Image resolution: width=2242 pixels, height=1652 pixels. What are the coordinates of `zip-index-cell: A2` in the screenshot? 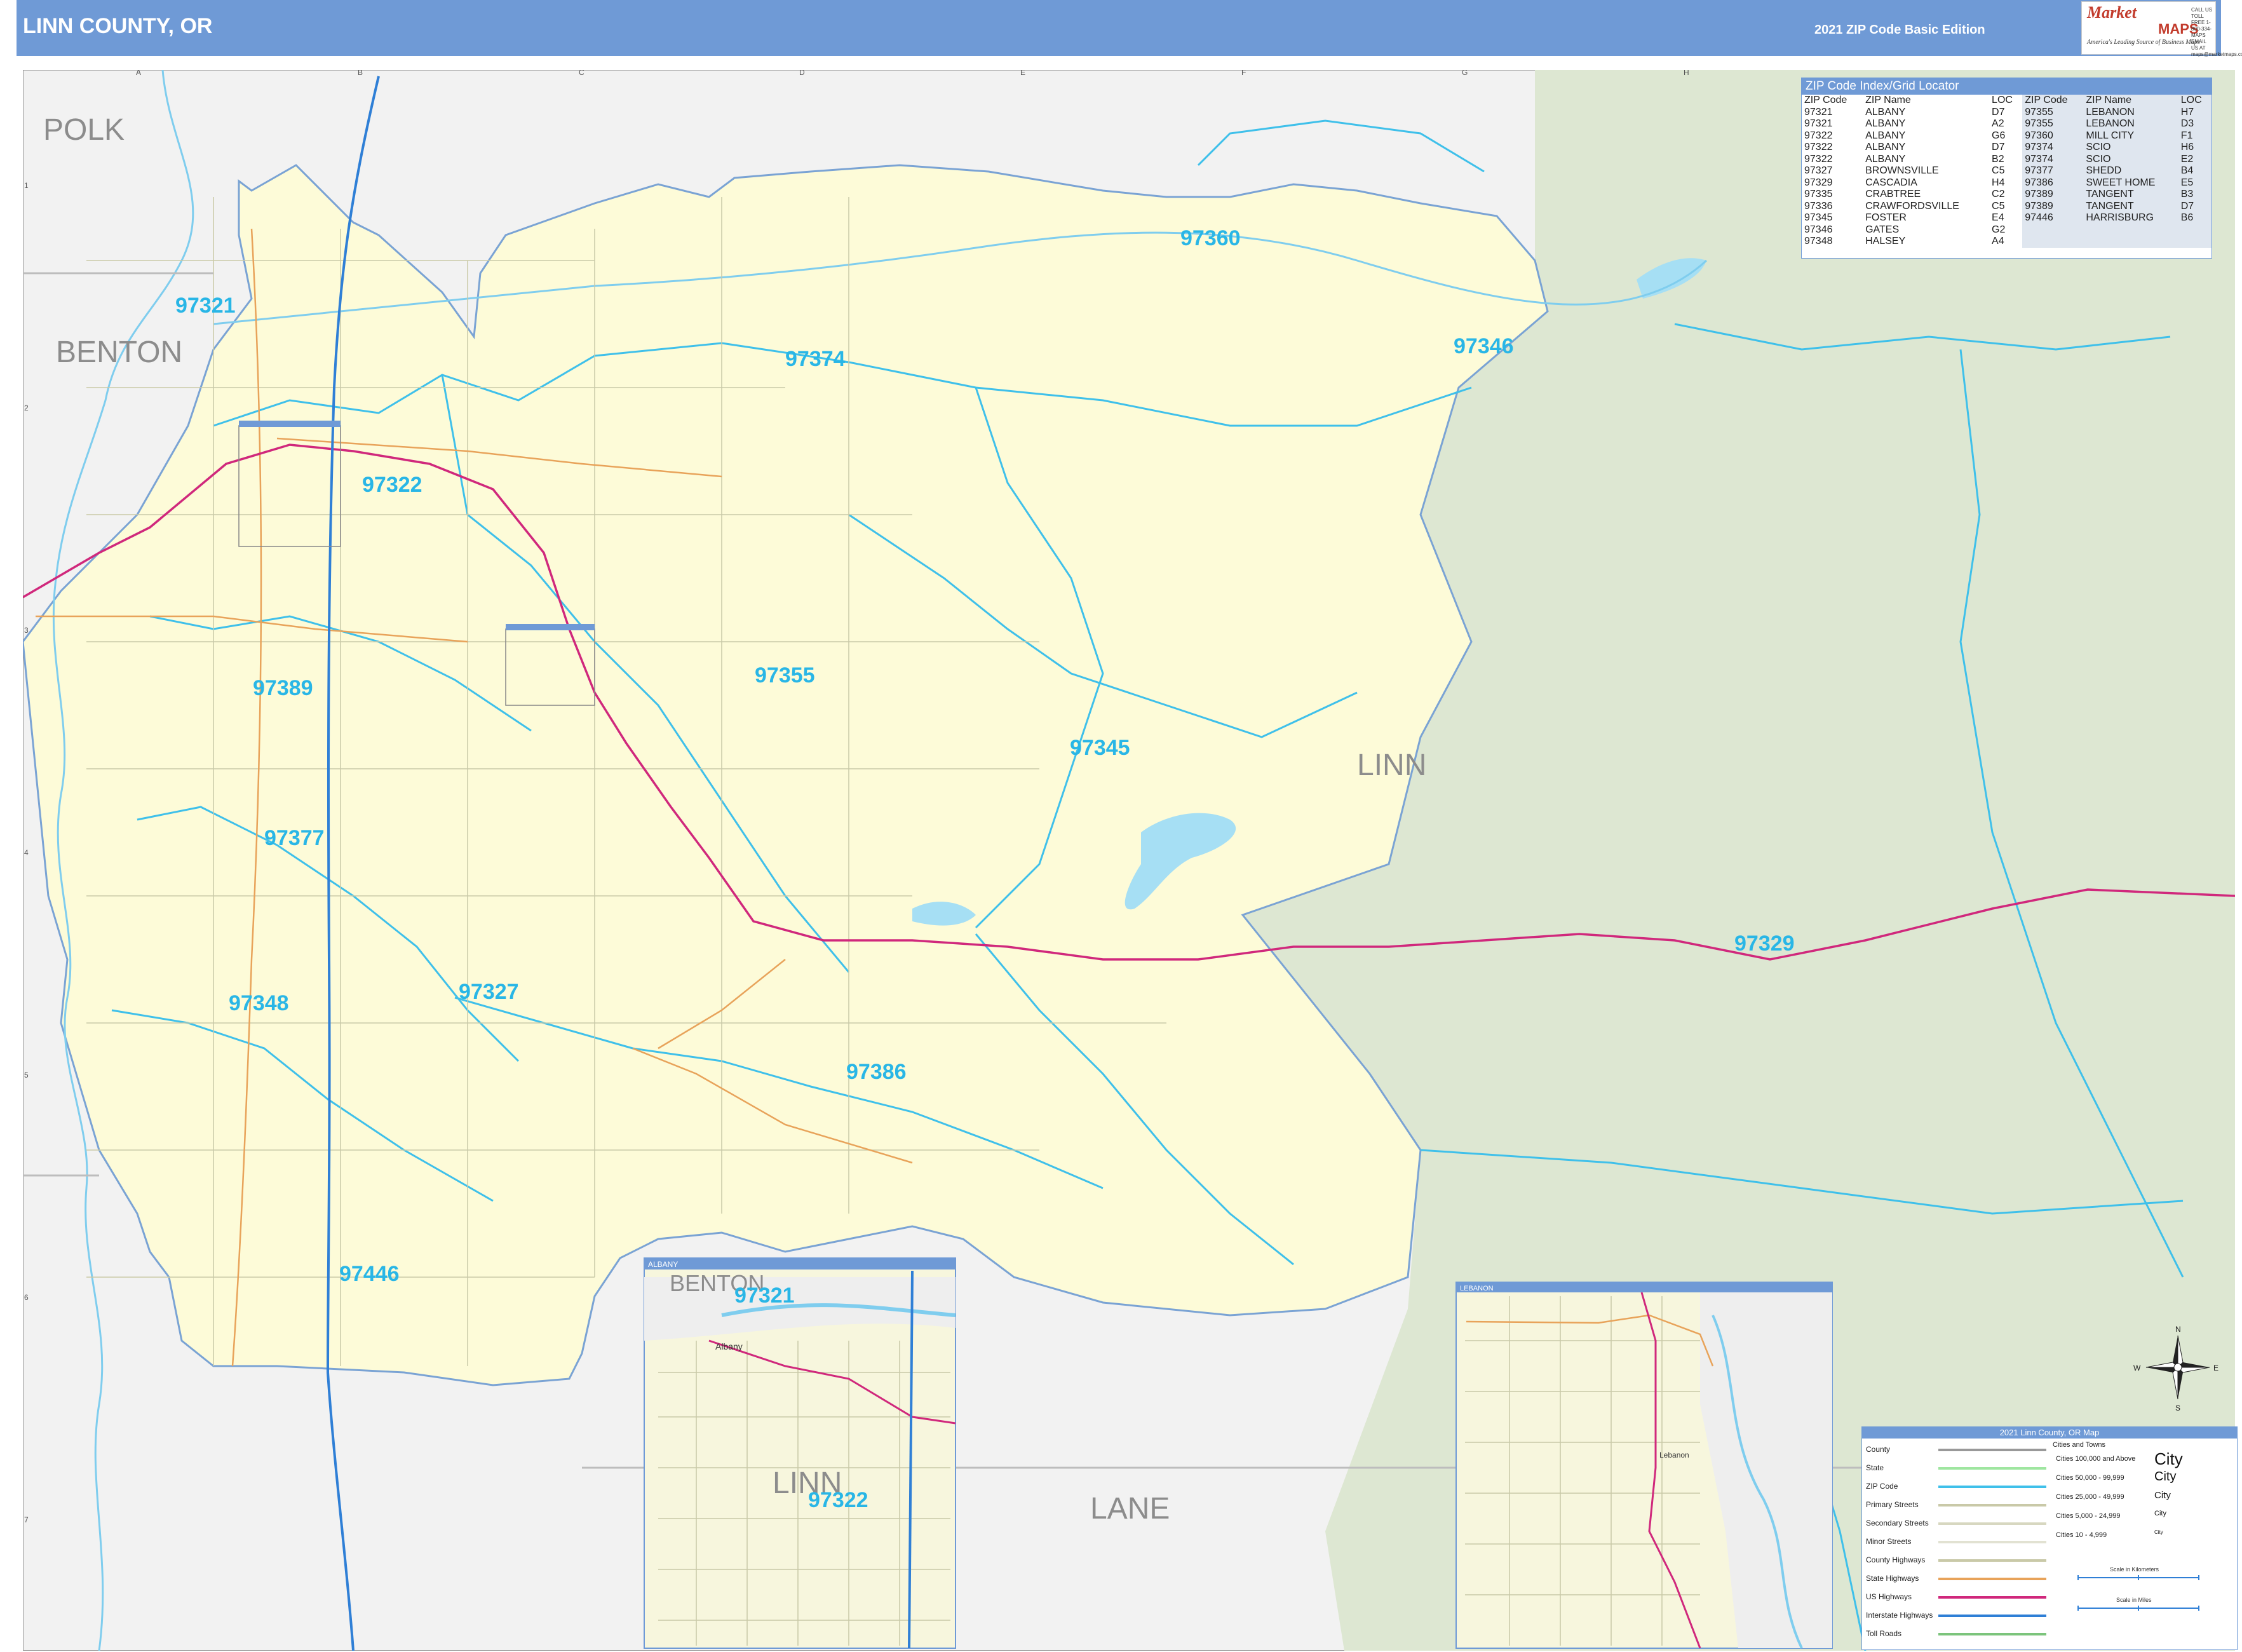 It's located at (1998, 123).